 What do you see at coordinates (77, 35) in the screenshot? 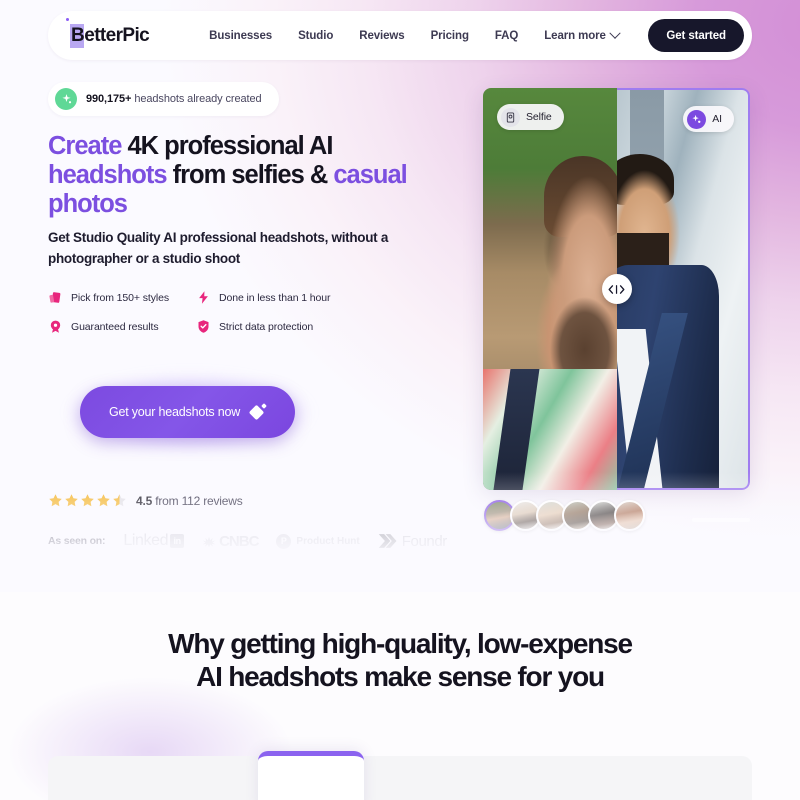
I see `brand-initial: B` at bounding box center [77, 35].